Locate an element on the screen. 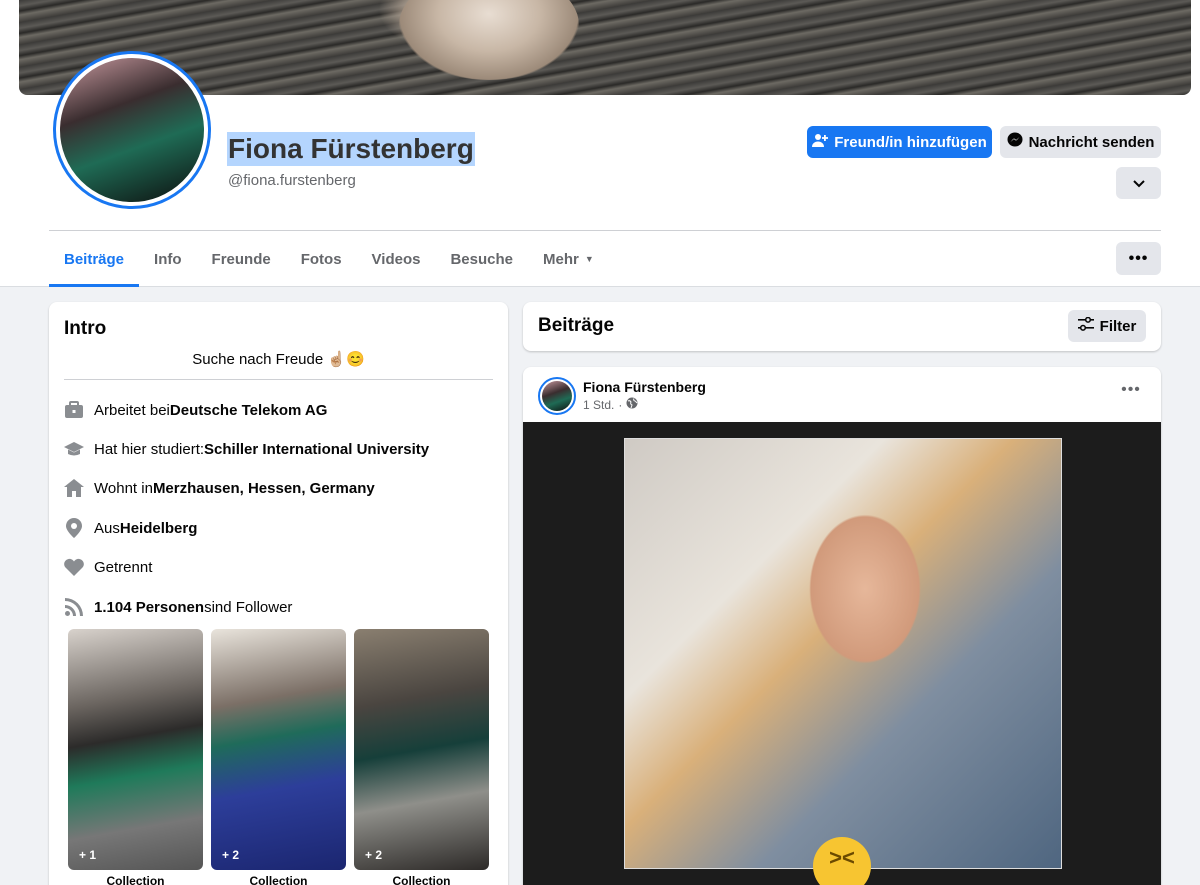  post-timestamp: 1 Std. is located at coordinates (598, 405).